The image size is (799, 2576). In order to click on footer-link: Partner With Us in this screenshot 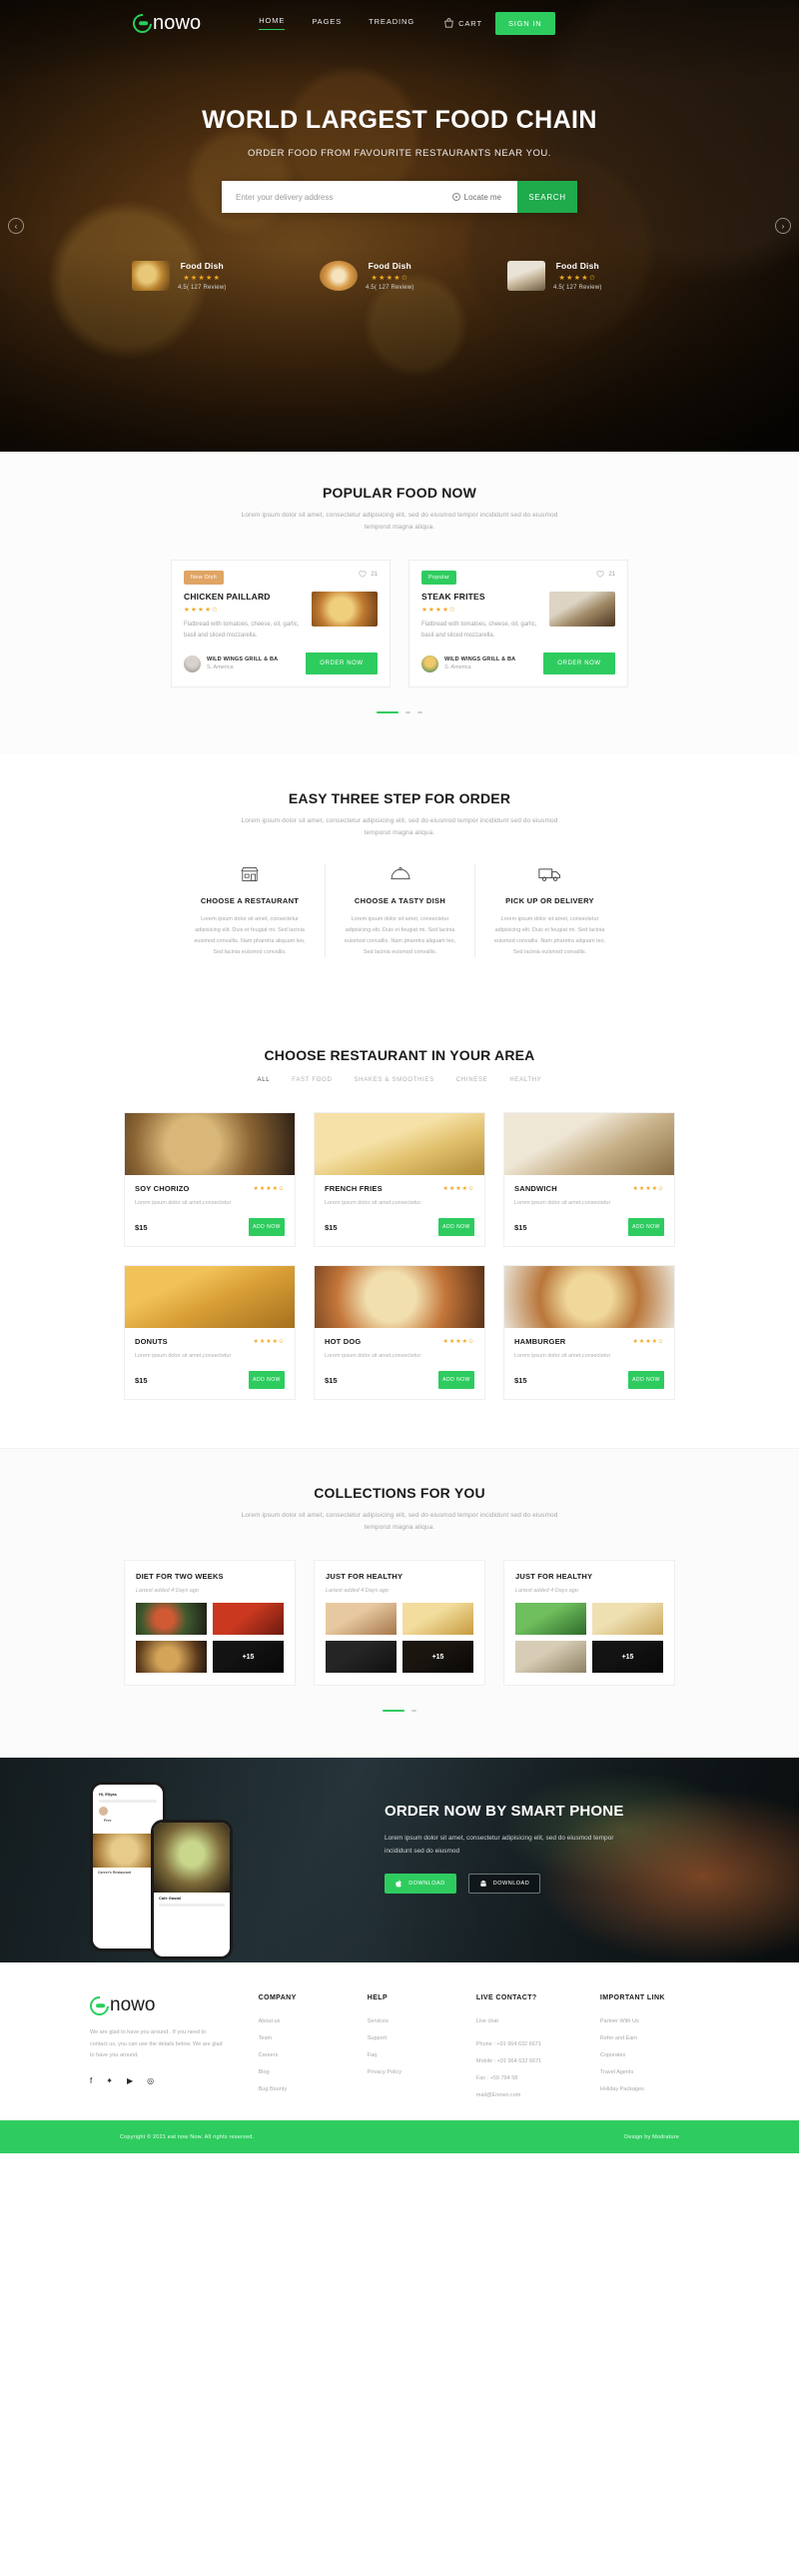, I will do `click(654, 2021)`.